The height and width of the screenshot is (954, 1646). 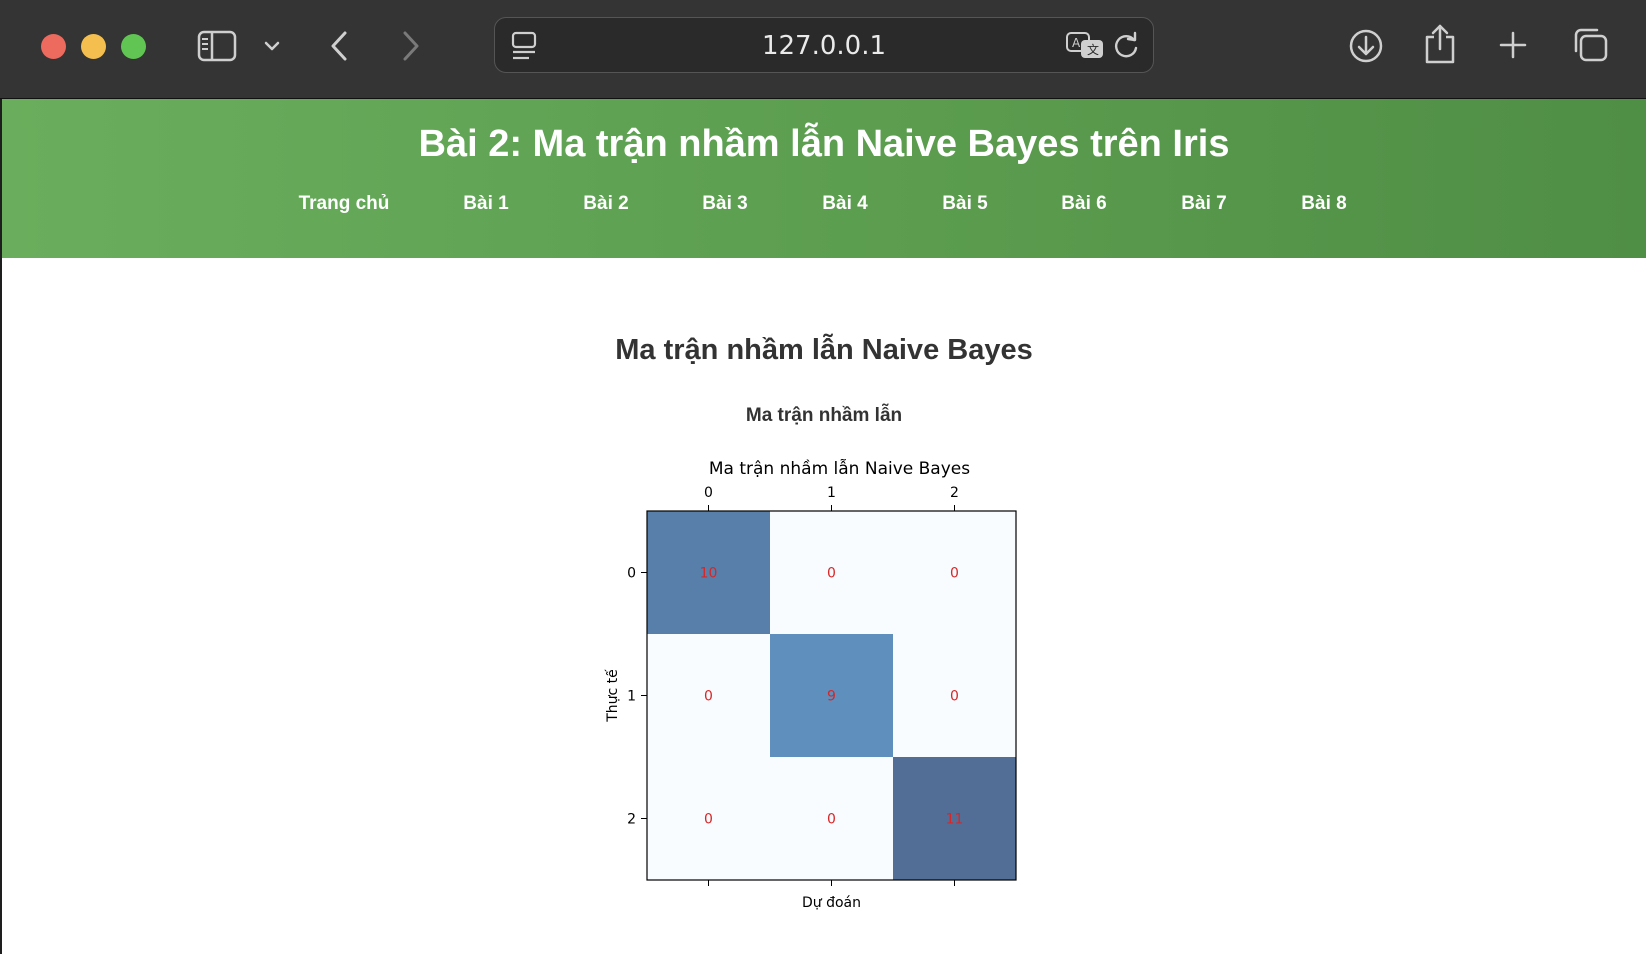 I want to click on new-tab-plus-icon, so click(x=1513, y=45).